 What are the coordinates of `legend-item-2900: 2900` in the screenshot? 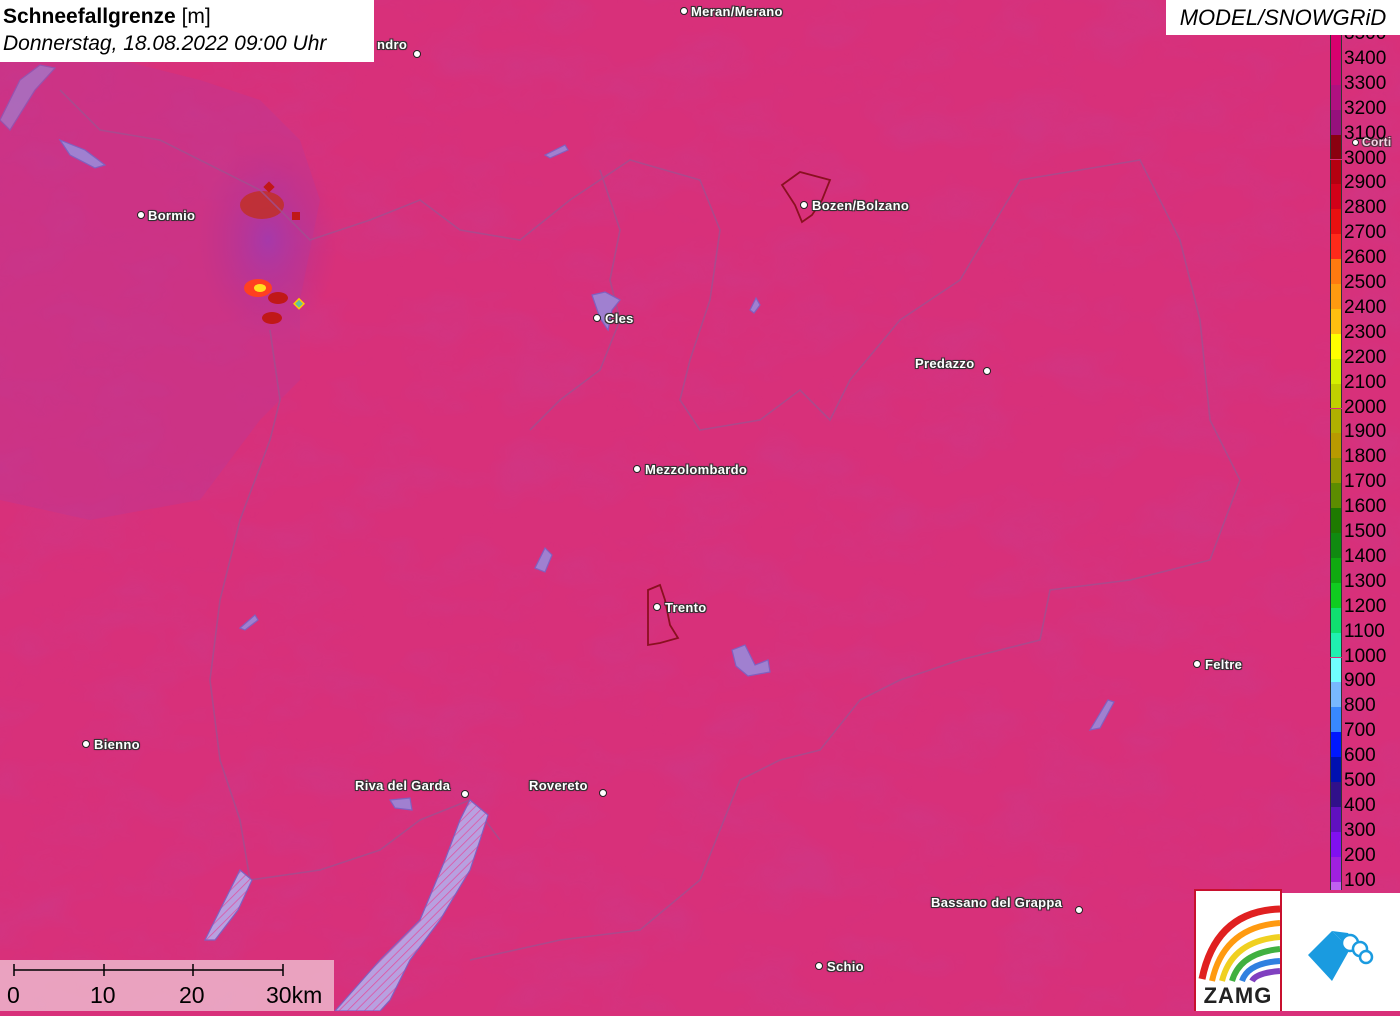 It's located at (1364, 191).